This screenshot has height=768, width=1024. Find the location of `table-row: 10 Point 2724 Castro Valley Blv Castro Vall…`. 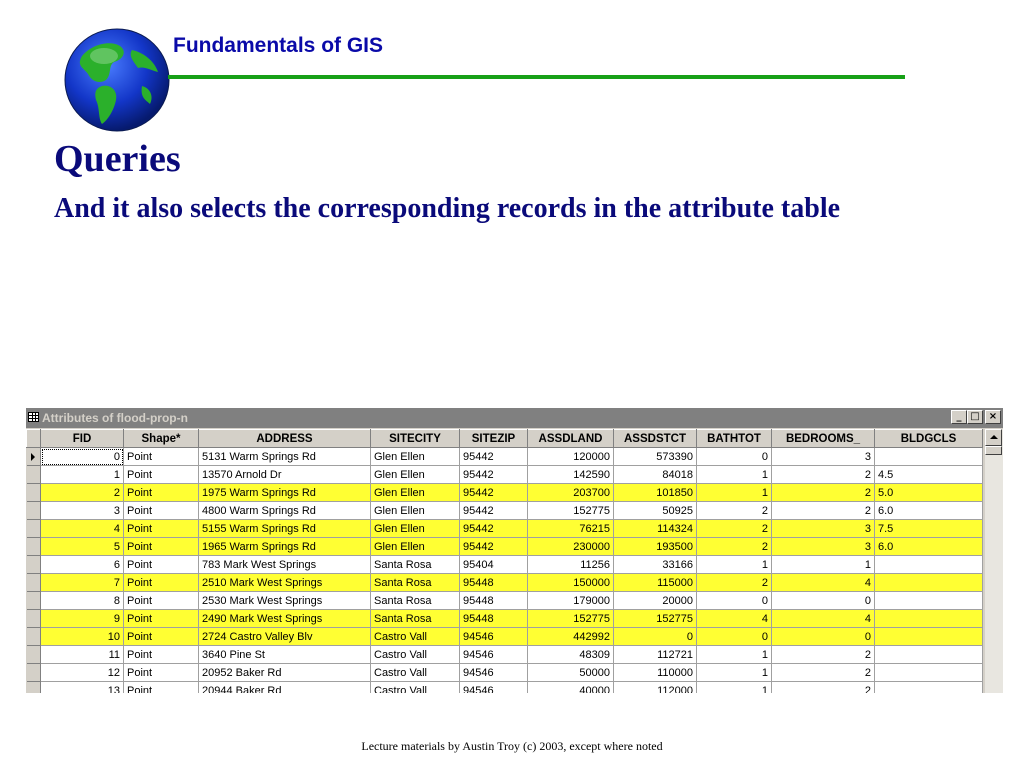

table-row: 10 Point 2724 Castro Valley Blv Castro Vall… is located at coordinates (504, 636).